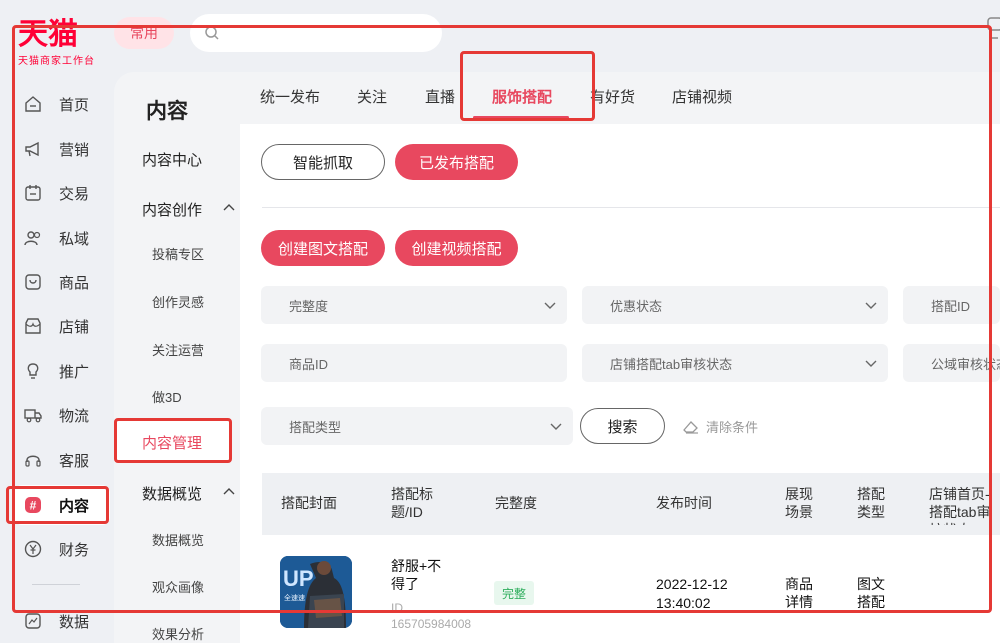  I want to click on row-publish-time: 13:40:02, so click(683, 603).